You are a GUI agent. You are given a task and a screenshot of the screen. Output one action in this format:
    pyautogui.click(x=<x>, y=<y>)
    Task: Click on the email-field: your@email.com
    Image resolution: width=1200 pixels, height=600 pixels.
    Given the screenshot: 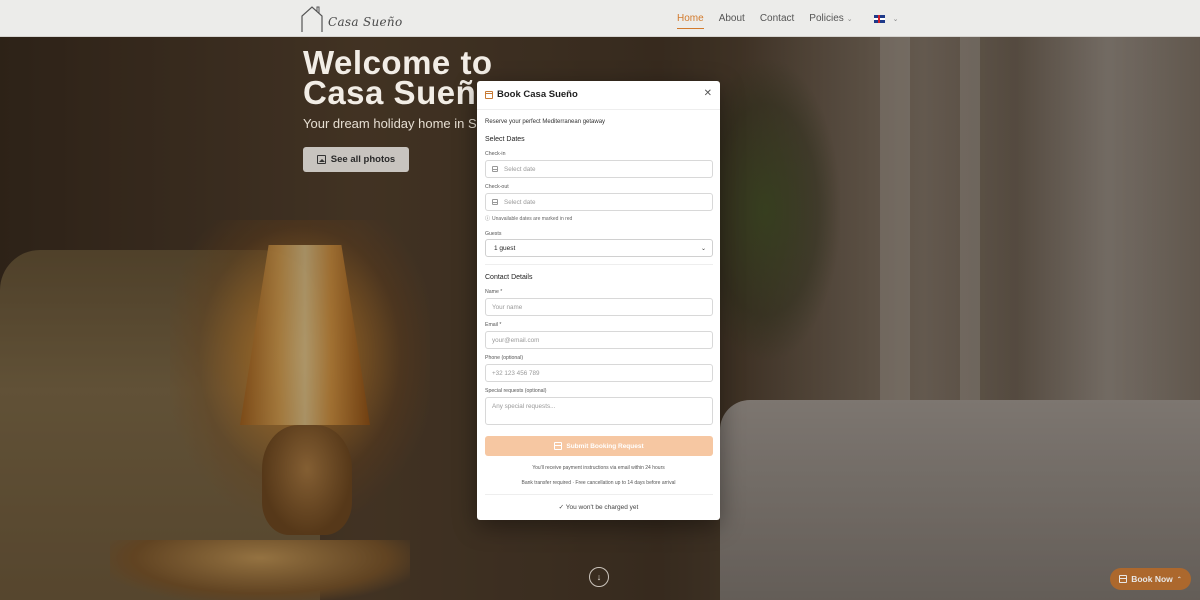 What is the action you would take?
    pyautogui.click(x=599, y=340)
    